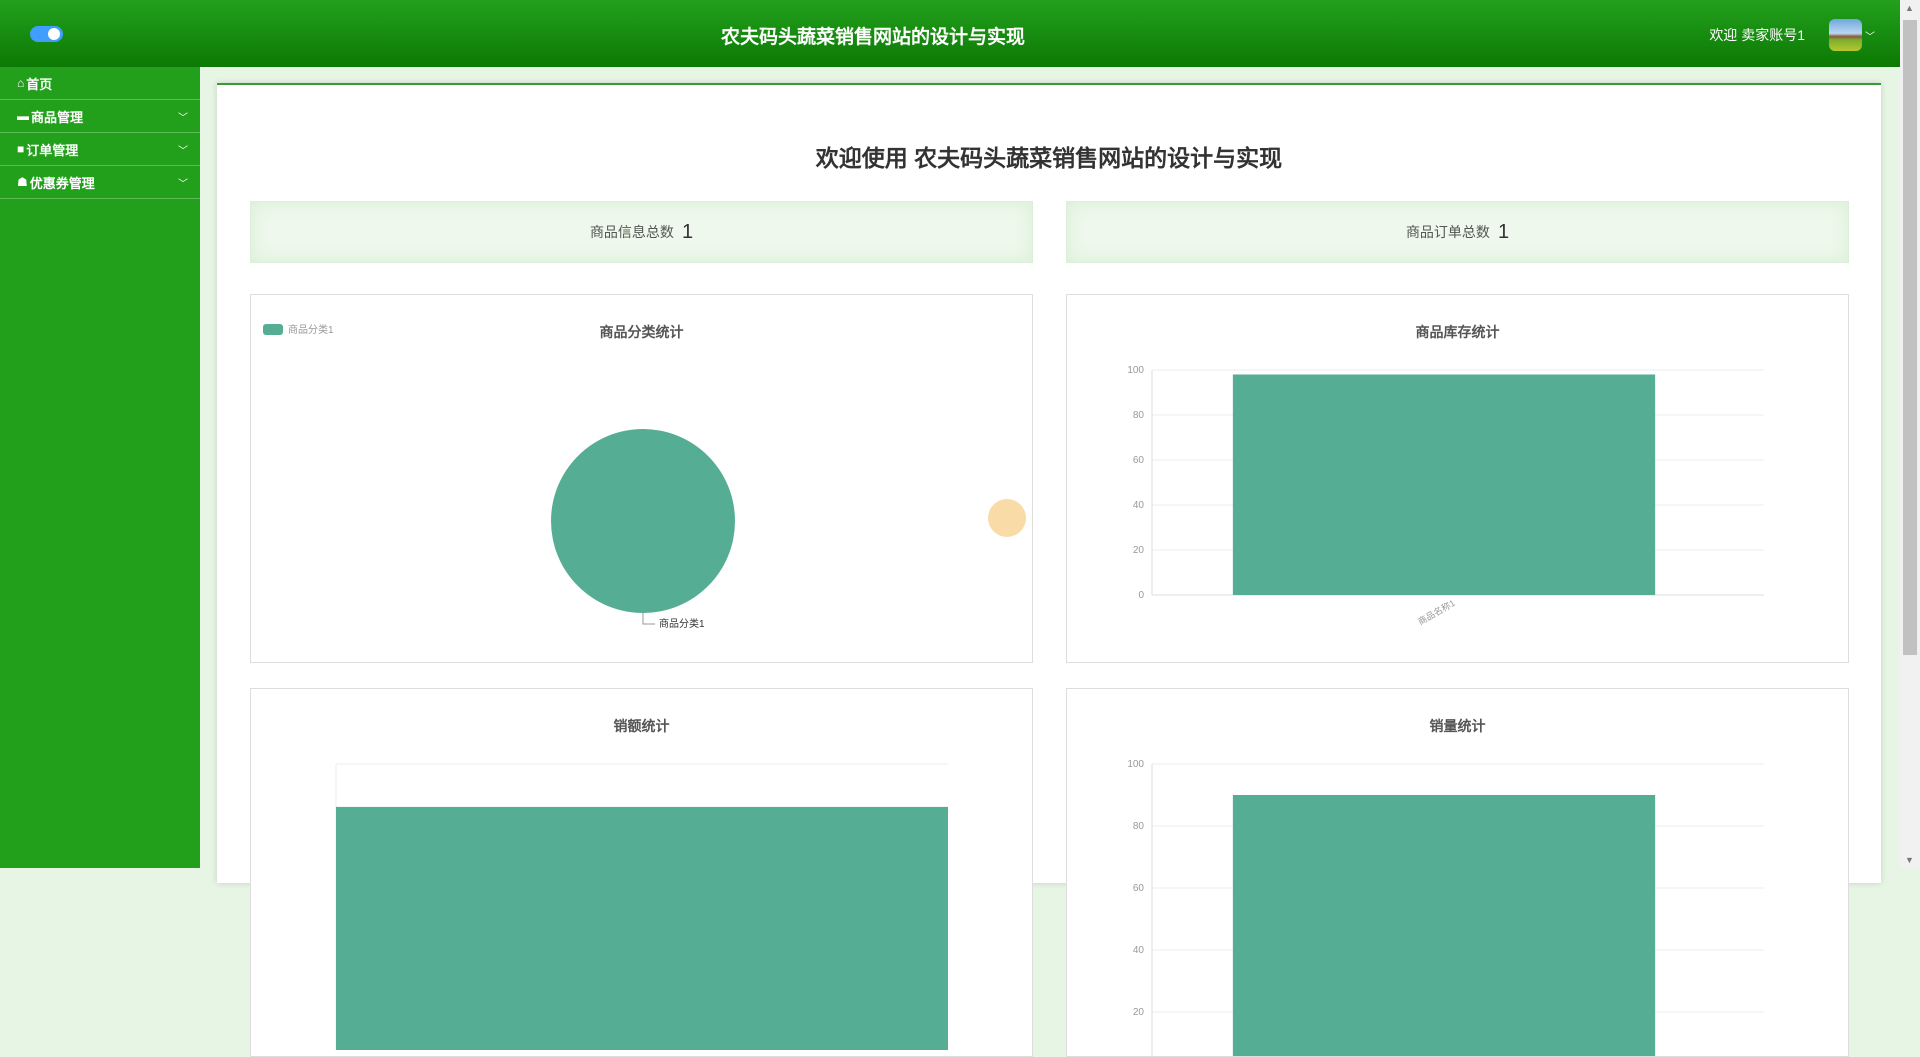  I want to click on top-header: 农夫码头蔬菜销售网站的设计与实现 欢迎 卖家账号1 ﹀, so click(950, 33).